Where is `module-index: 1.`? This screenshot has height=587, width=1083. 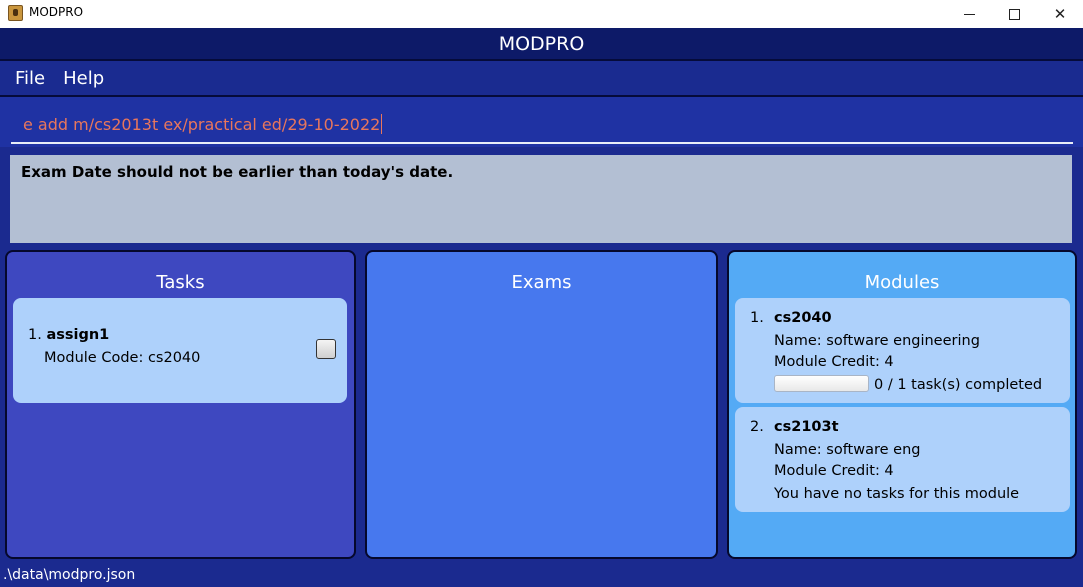 module-index: 1. is located at coordinates (757, 318).